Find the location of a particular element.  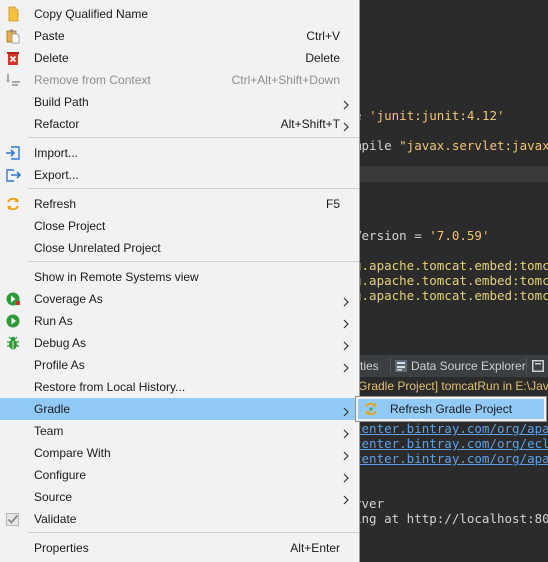

import-icon is located at coordinates (13, 153).